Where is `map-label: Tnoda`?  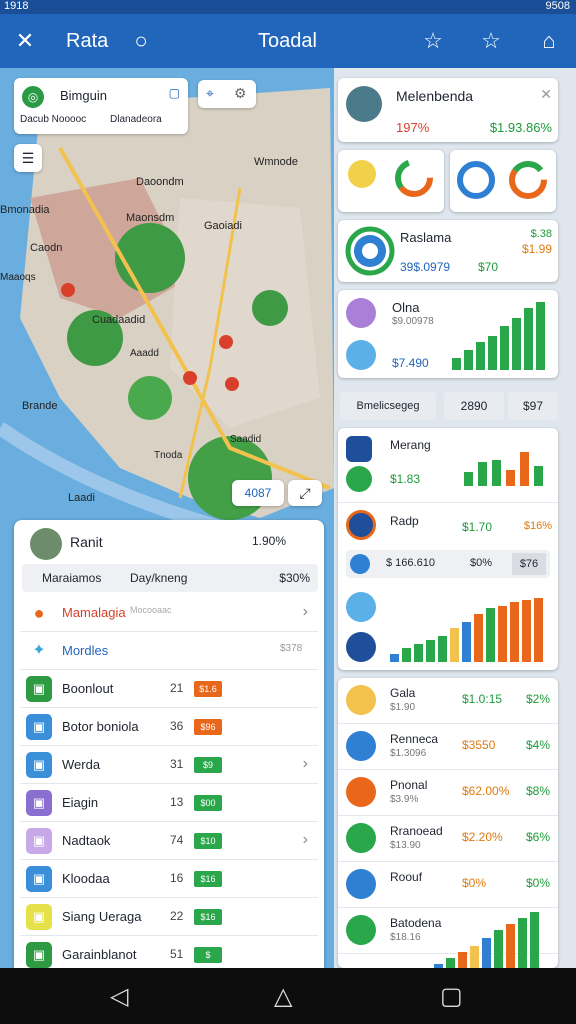
map-label: Tnoda is located at coordinates (168, 455).